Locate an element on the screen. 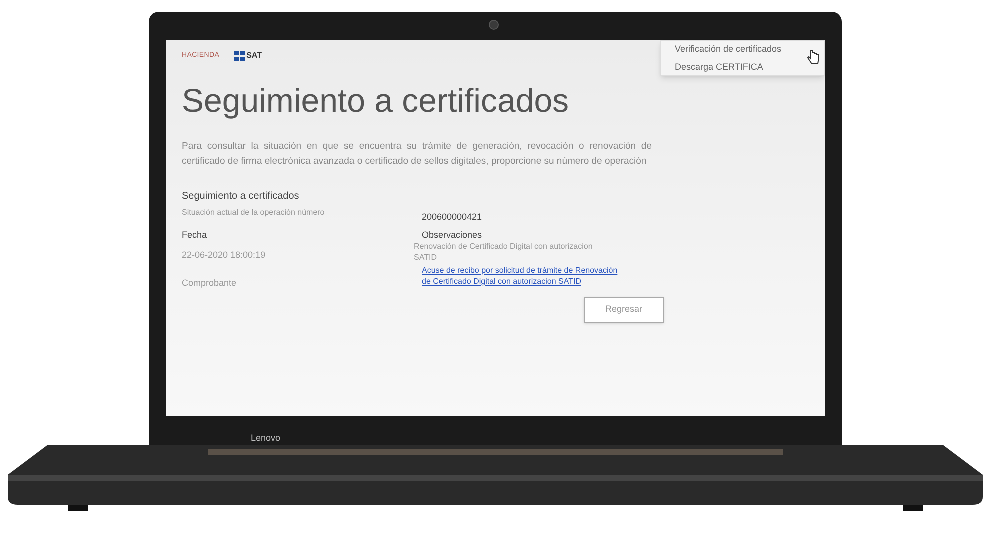 The image size is (991, 536). sat-logo: SAT is located at coordinates (254, 56).